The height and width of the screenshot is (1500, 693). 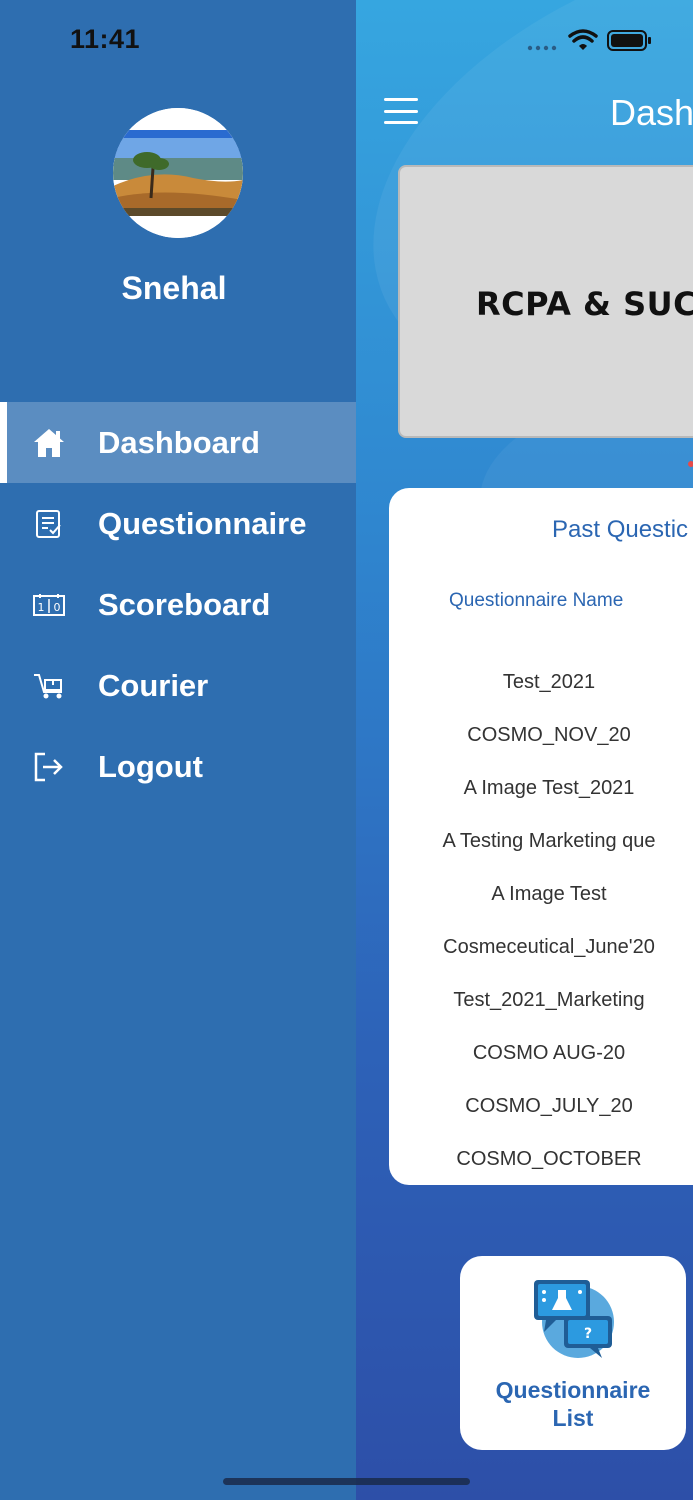 What do you see at coordinates (651, 112) in the screenshot?
I see `page-title: Dash` at bounding box center [651, 112].